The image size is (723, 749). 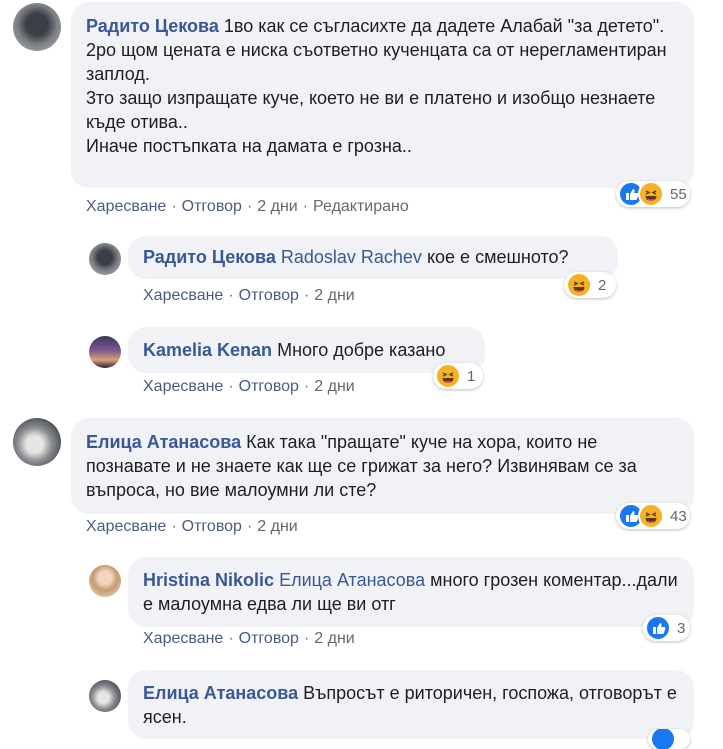 I want to click on reactions-summary, so click(x=669, y=739).